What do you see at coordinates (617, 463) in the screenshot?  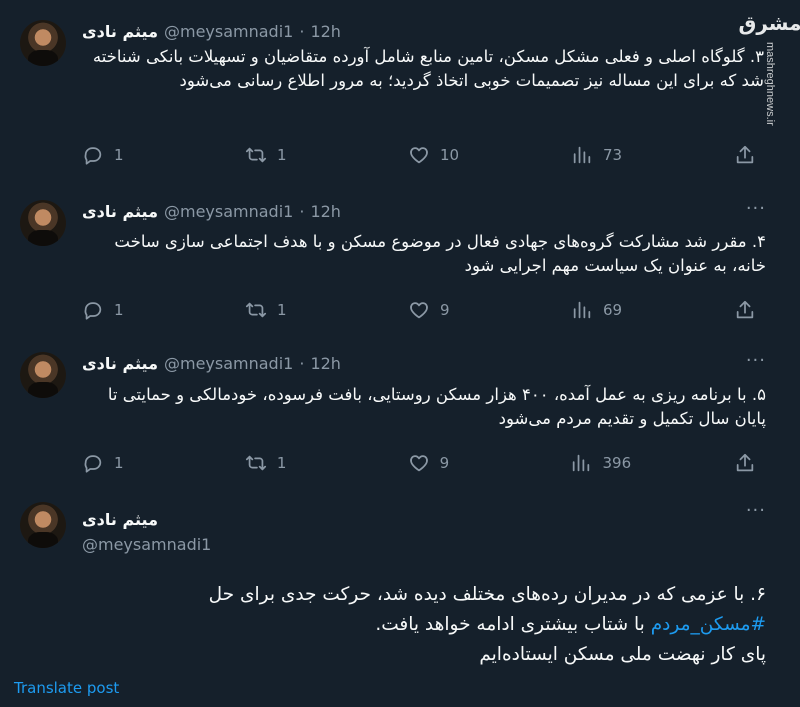 I see `views-count: 396` at bounding box center [617, 463].